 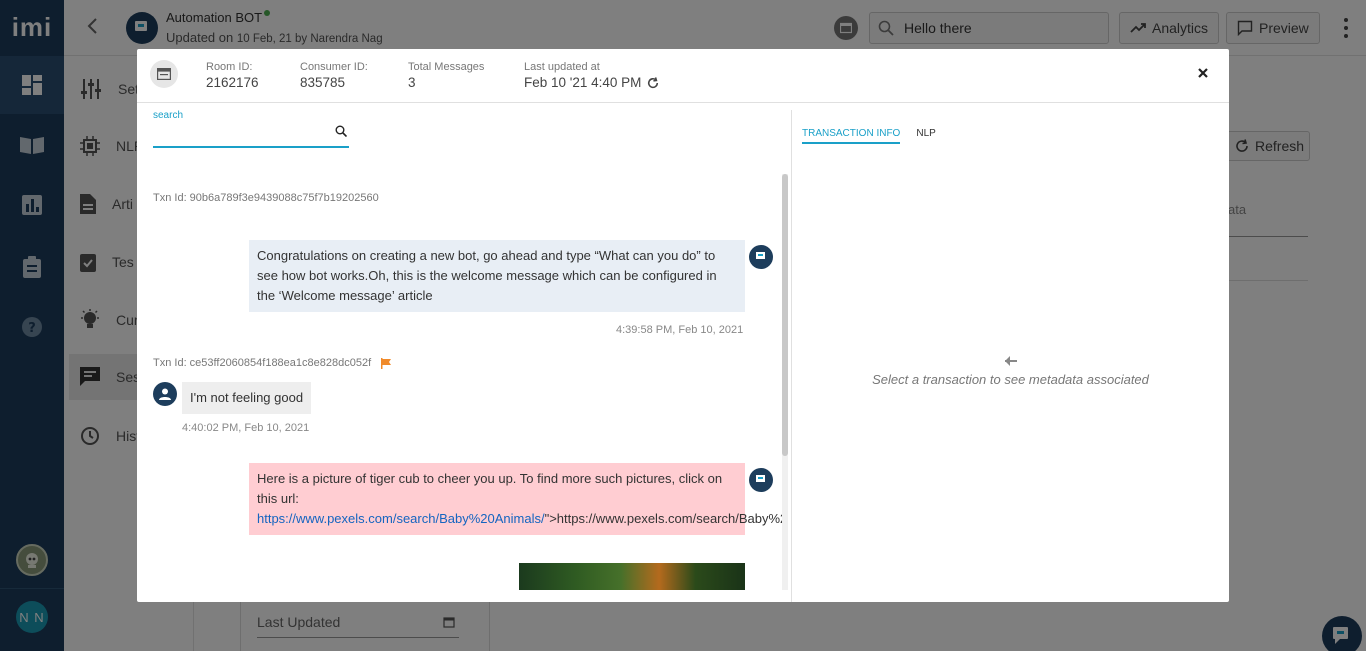 I want to click on tab-transaction-info: TRANSACTION INFO, so click(x=851, y=136).